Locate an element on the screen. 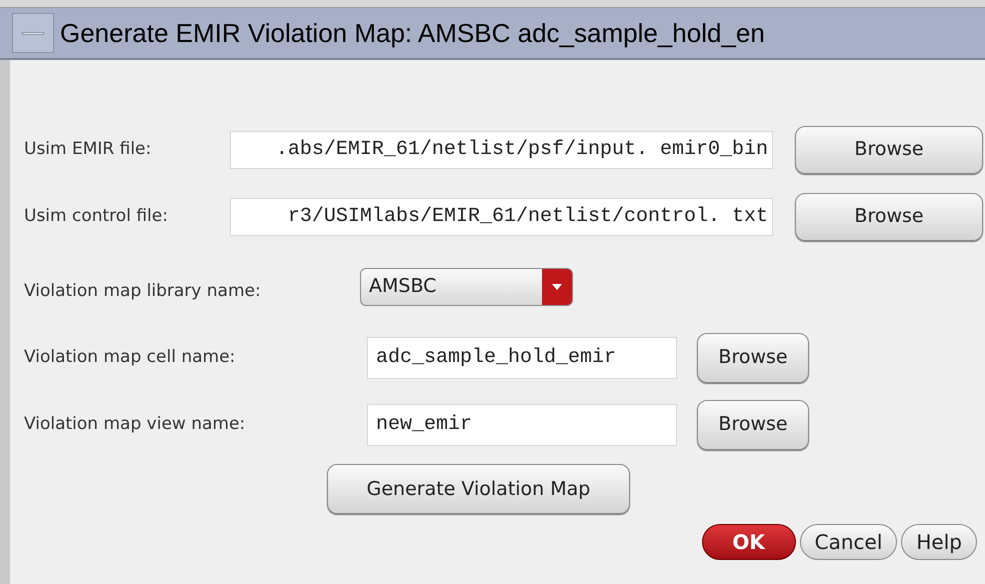 The height and width of the screenshot is (584, 985). ok-button: OK is located at coordinates (749, 542).